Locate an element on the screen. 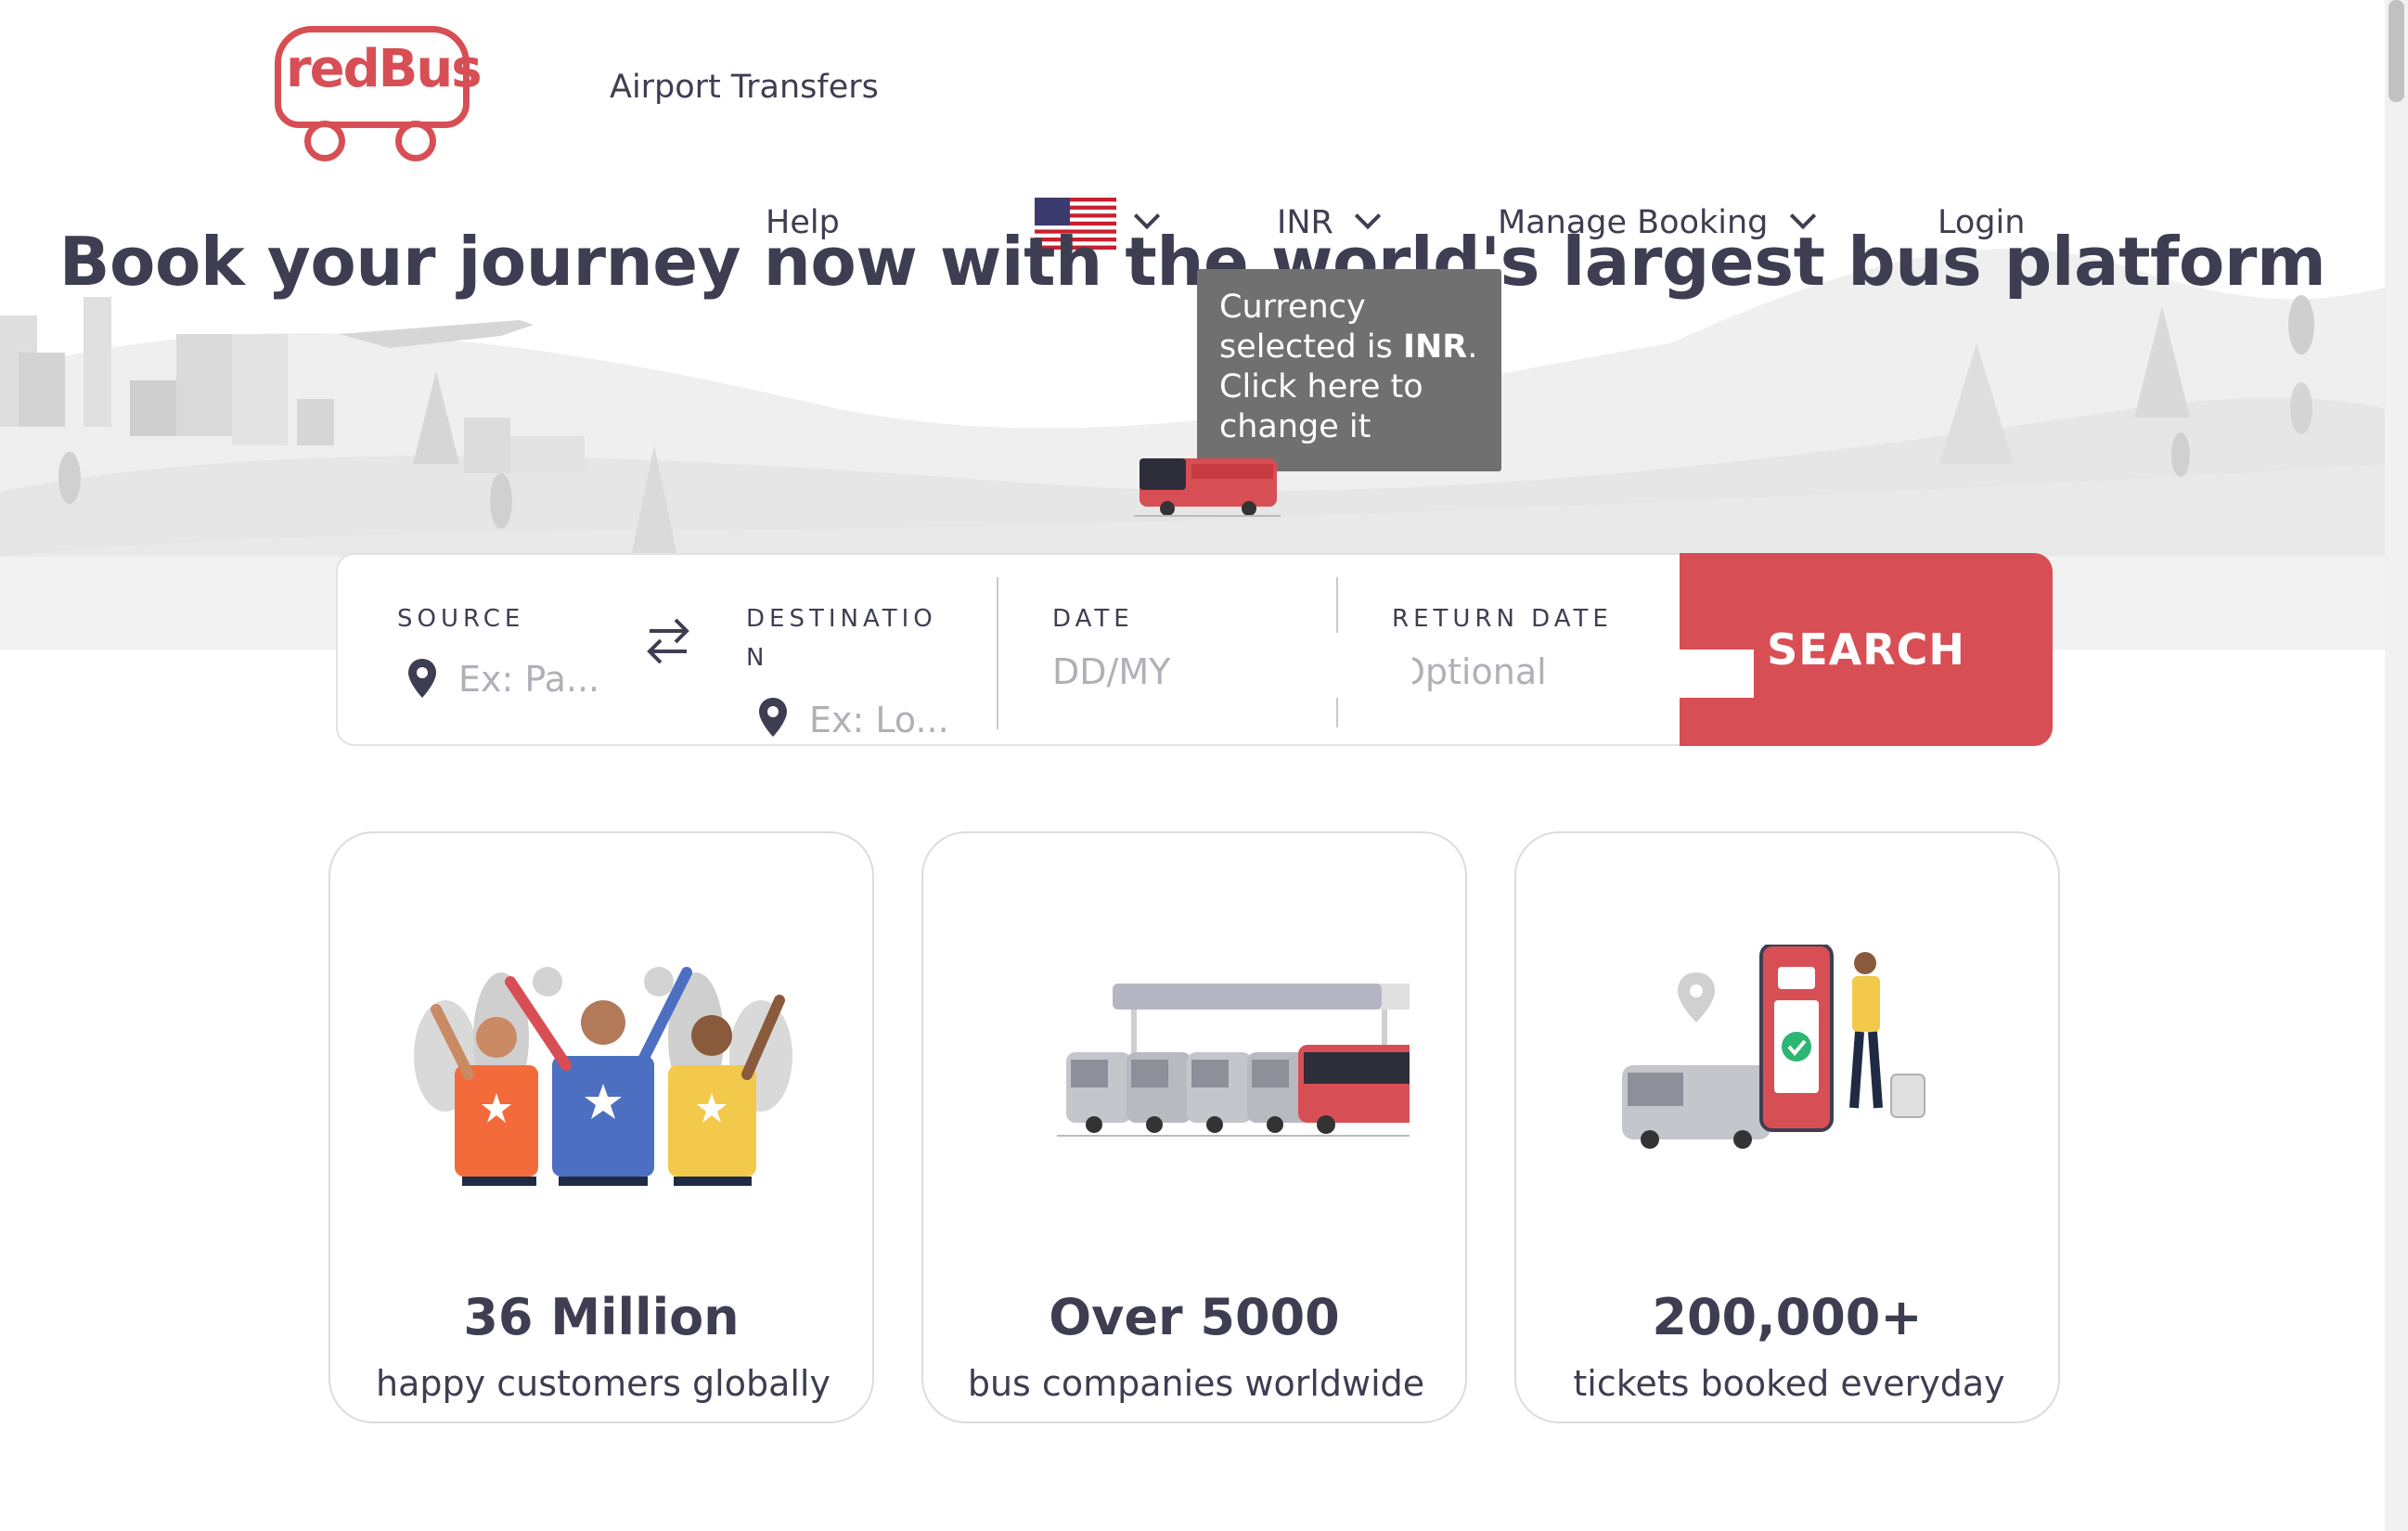 The height and width of the screenshot is (1531, 2408). return-date-input: Optional is located at coordinates (1491, 674).